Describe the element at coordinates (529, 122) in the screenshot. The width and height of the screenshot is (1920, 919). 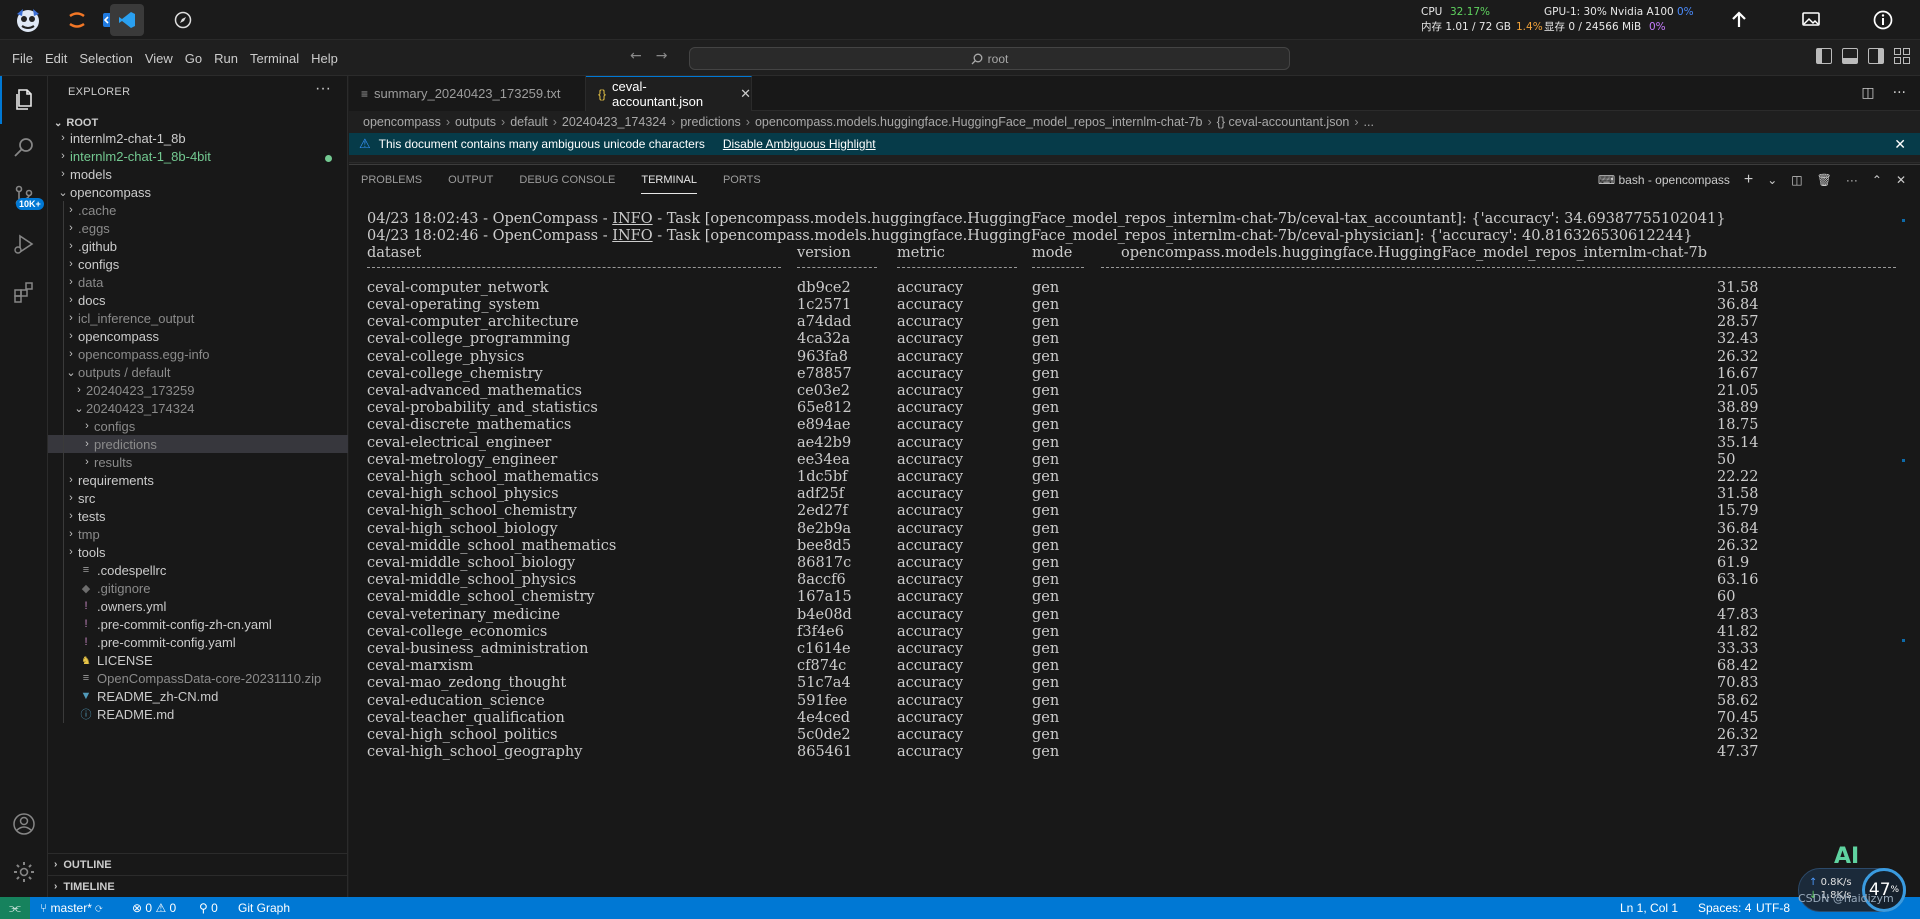
I see `breadcrumb-item: default` at that location.